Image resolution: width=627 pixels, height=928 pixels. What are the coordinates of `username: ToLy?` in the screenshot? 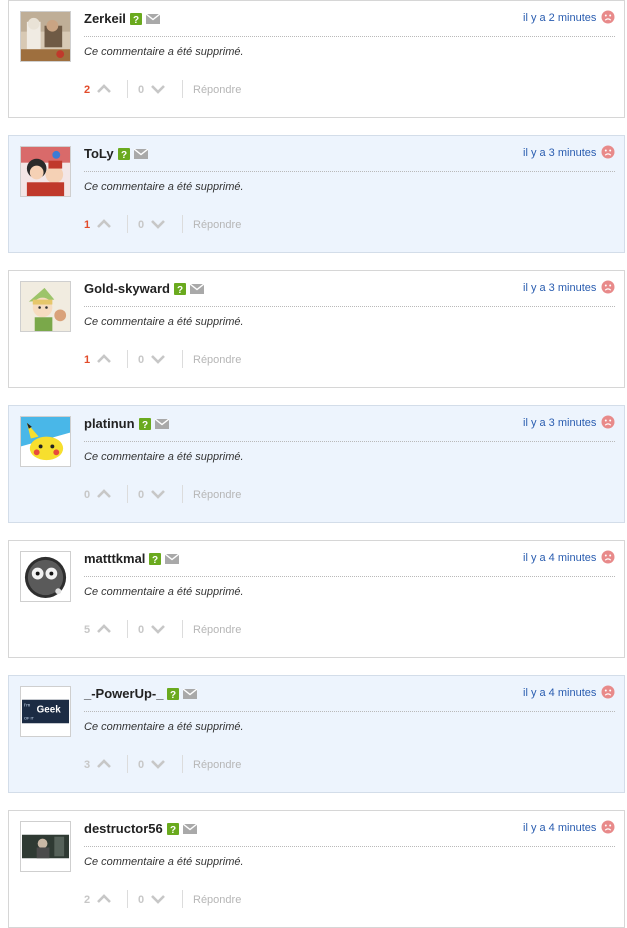 It's located at (116, 155).